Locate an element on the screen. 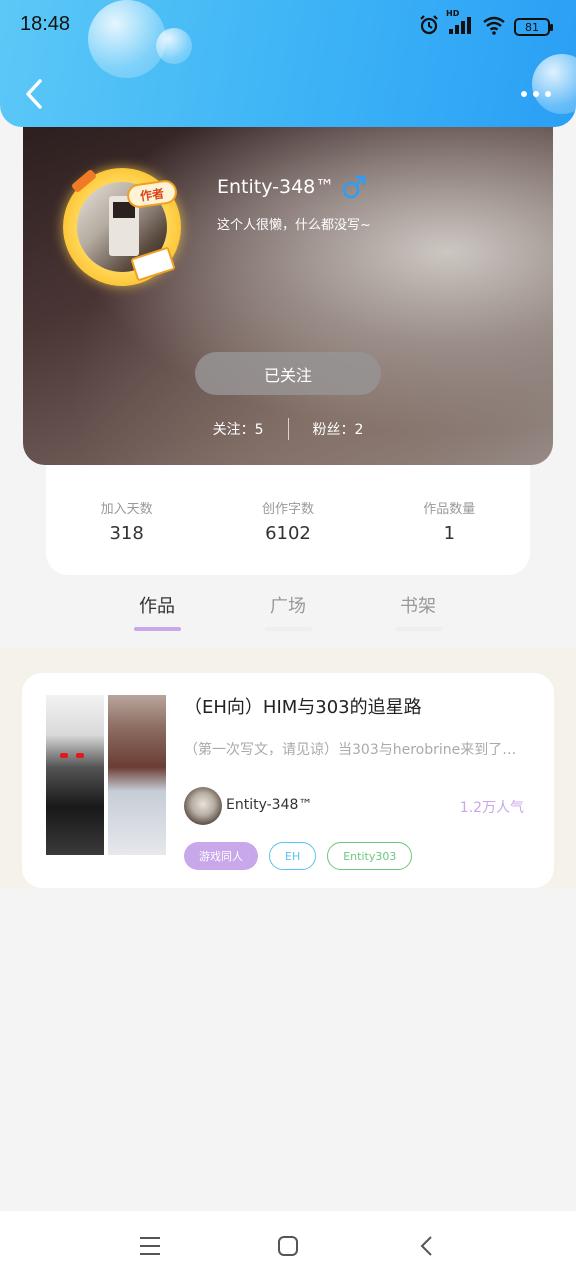  popularity: 1.2万人气 is located at coordinates (491, 808).